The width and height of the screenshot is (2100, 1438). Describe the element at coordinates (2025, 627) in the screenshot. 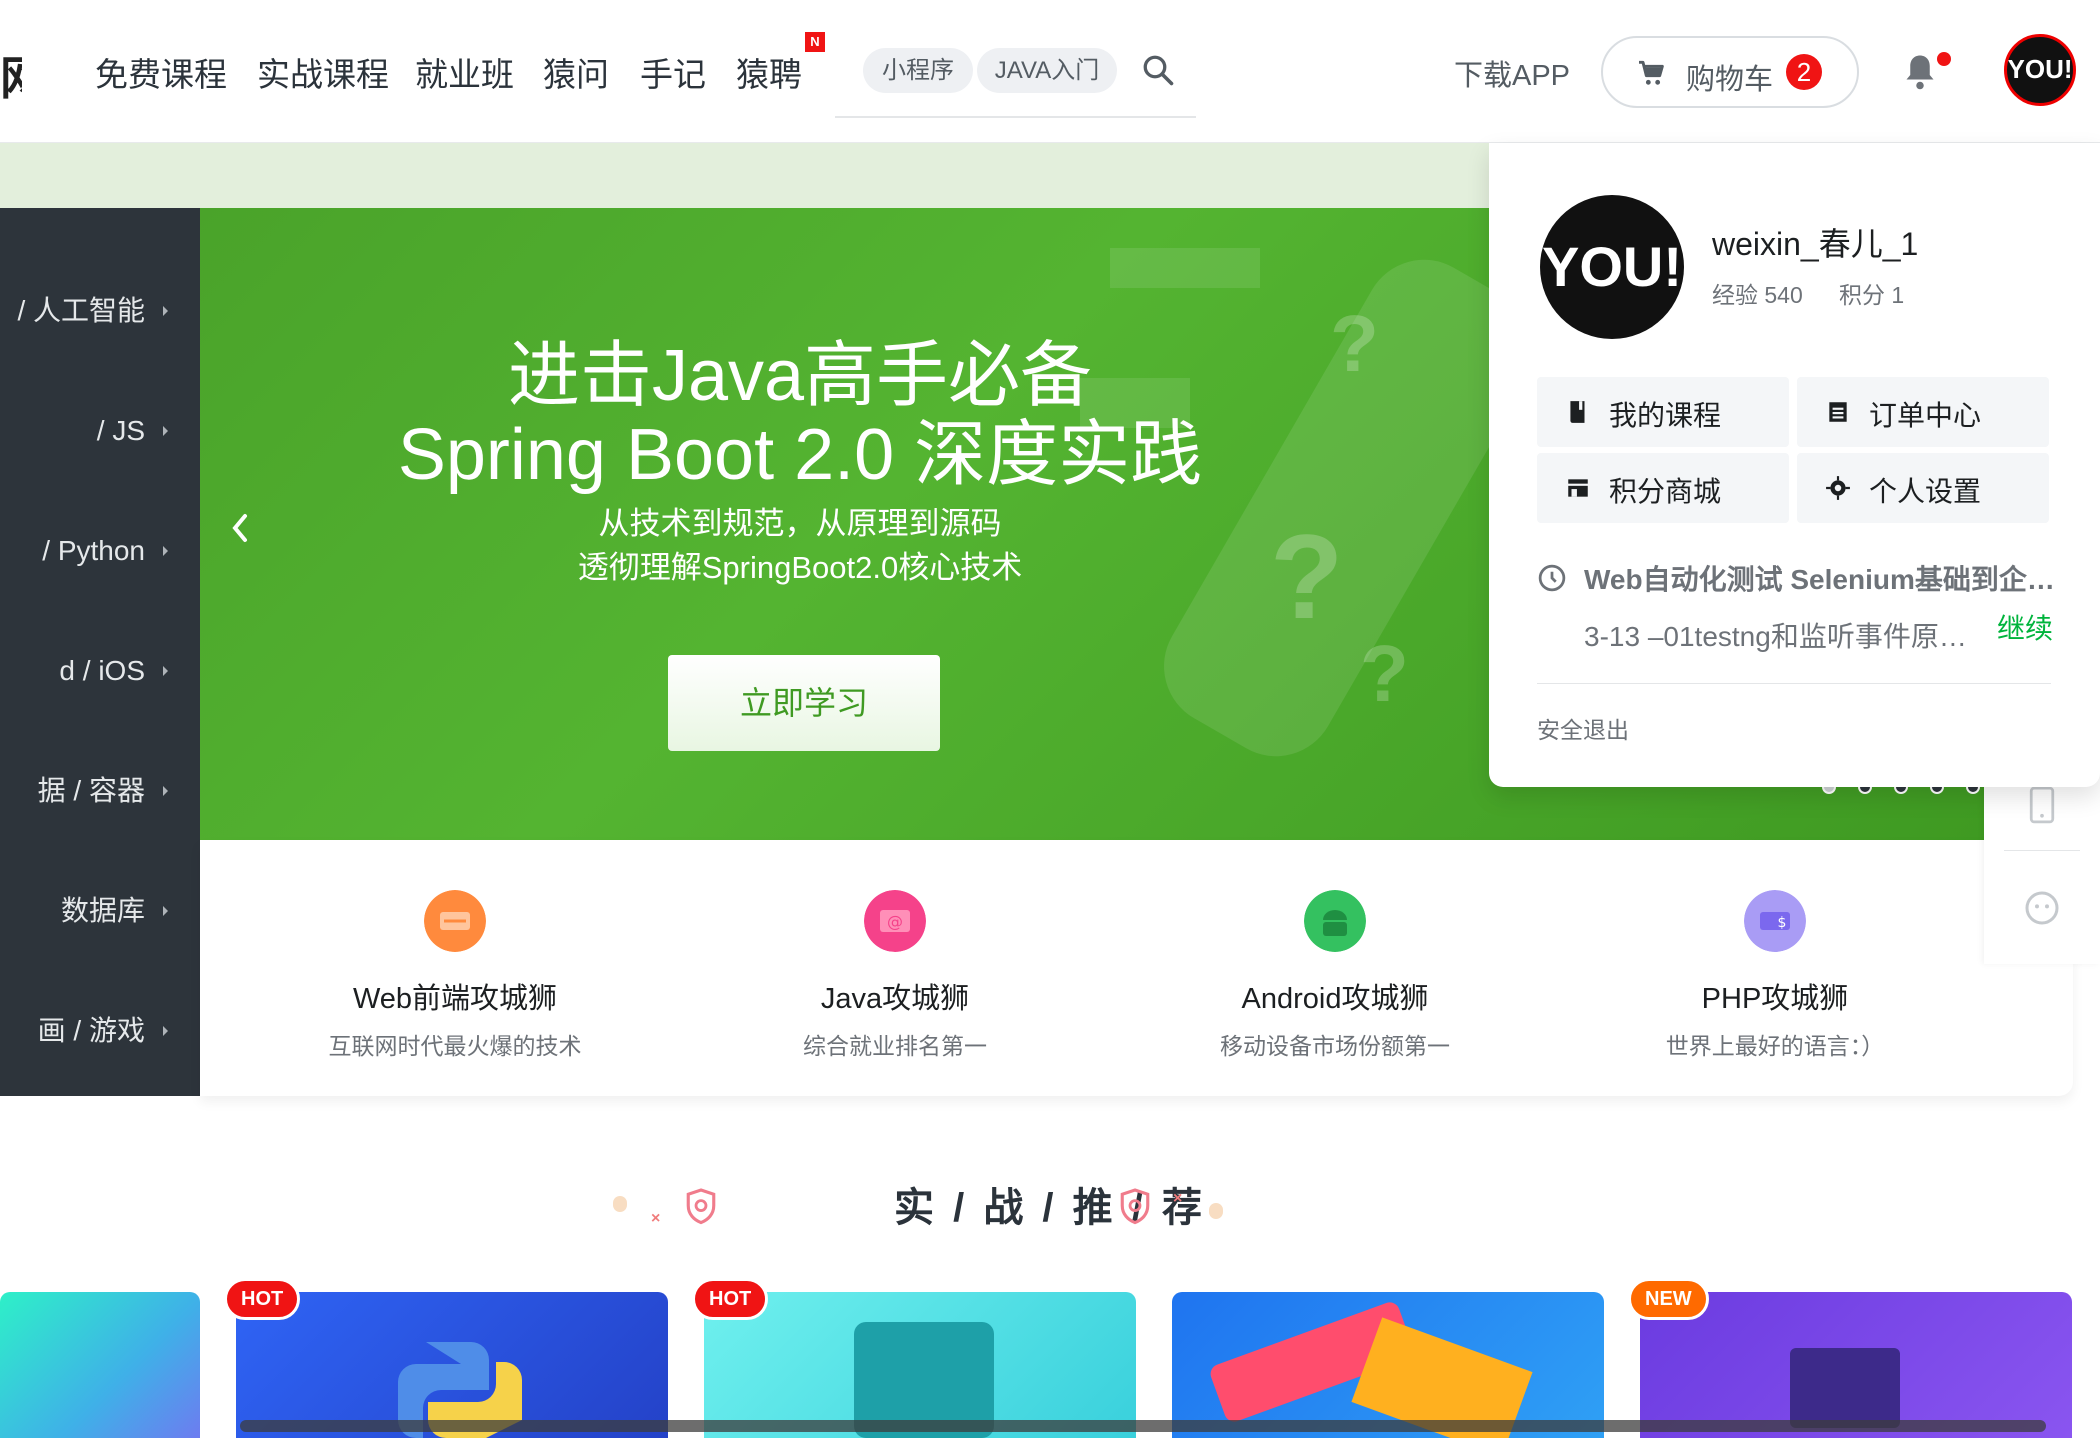

I see `continue-learning-link: 继续` at that location.